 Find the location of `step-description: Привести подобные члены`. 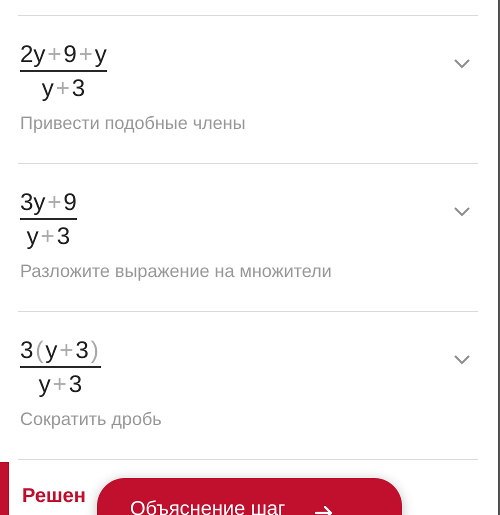

step-description: Привести подобные члены is located at coordinates (133, 123).